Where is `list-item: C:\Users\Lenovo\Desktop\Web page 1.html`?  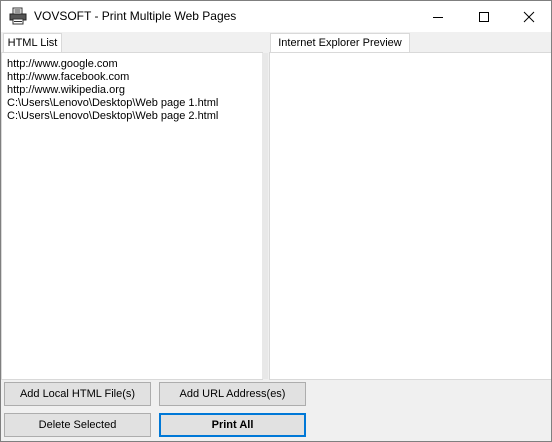
list-item: C:\Users\Lenovo\Desktop\Web page 1.html is located at coordinates (112, 103).